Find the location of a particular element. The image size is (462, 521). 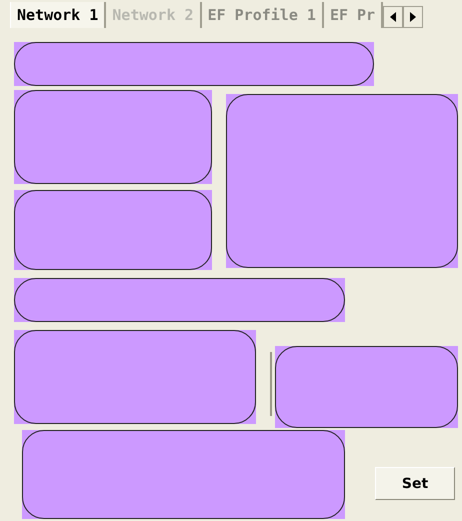

left-triangle-icon is located at coordinates (393, 17).